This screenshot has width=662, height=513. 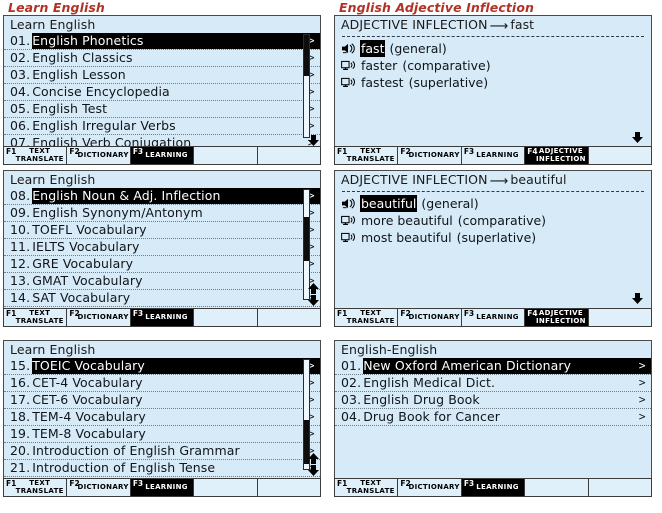 I want to click on list-item: 08. English Noun & Adj. Inflection >, so click(x=162, y=196).